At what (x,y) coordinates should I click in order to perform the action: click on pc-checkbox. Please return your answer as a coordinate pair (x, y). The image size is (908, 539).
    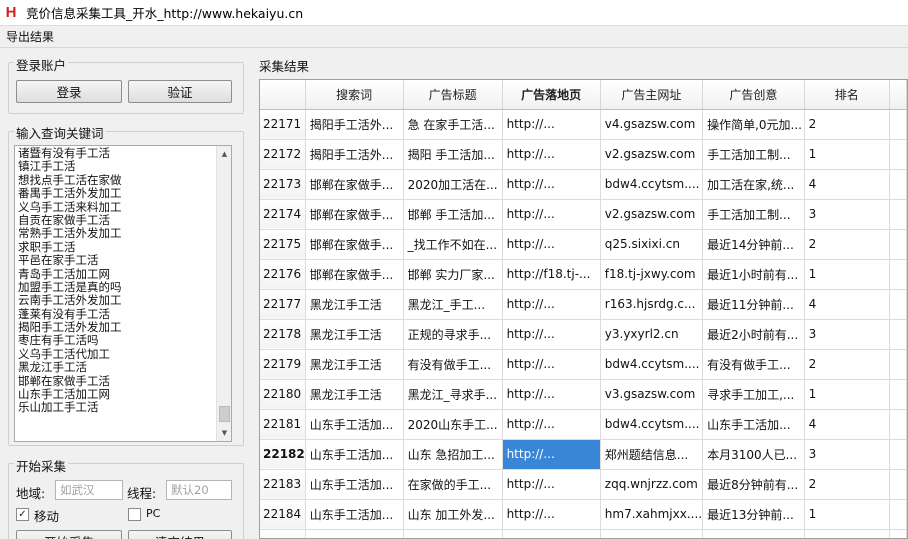
    Looking at the image, I should click on (134, 514).